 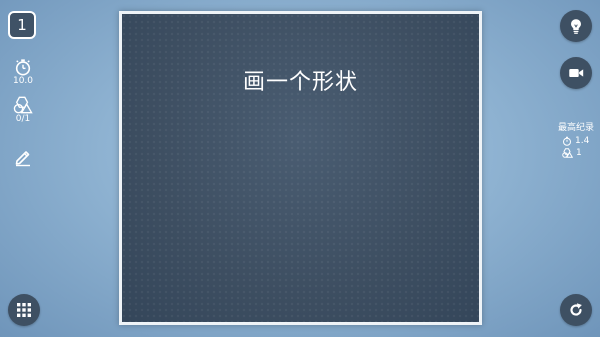 I want to click on level-number: 1, so click(x=22, y=25).